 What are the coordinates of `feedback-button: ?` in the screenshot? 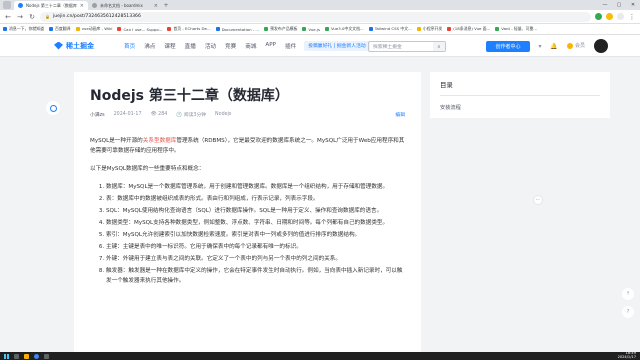 It's located at (628, 312).